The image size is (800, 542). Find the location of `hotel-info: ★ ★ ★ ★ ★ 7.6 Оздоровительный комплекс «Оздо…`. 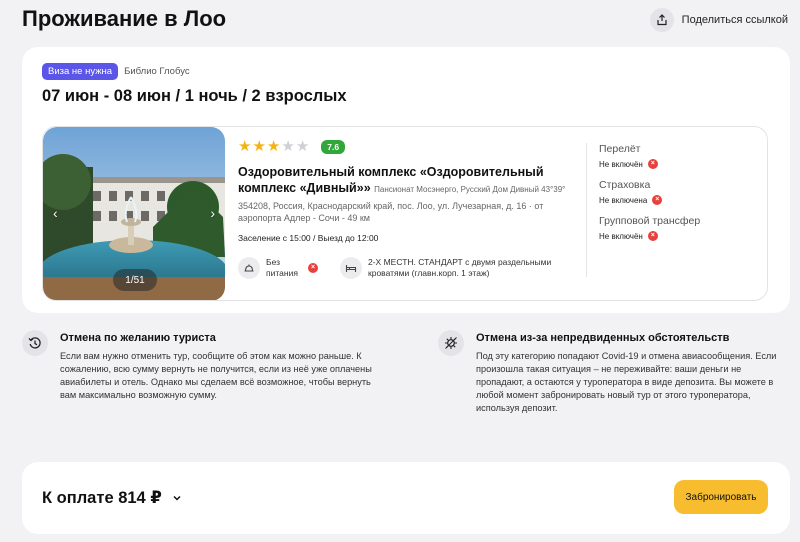

hotel-info: ★ ★ ★ ★ ★ 7.6 Оздоровительный комплекс «Оздо… is located at coordinates (410, 209).